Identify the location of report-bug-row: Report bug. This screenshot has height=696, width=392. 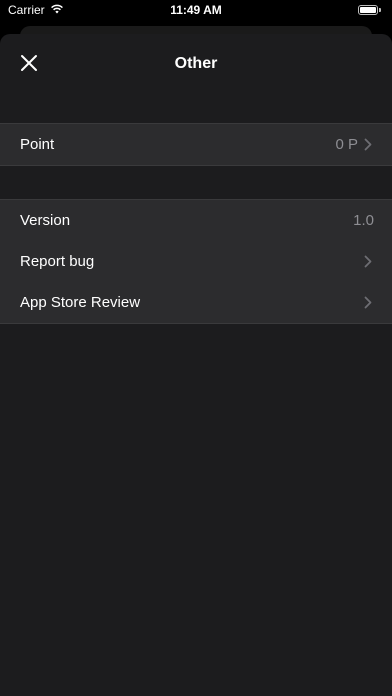
(196, 261).